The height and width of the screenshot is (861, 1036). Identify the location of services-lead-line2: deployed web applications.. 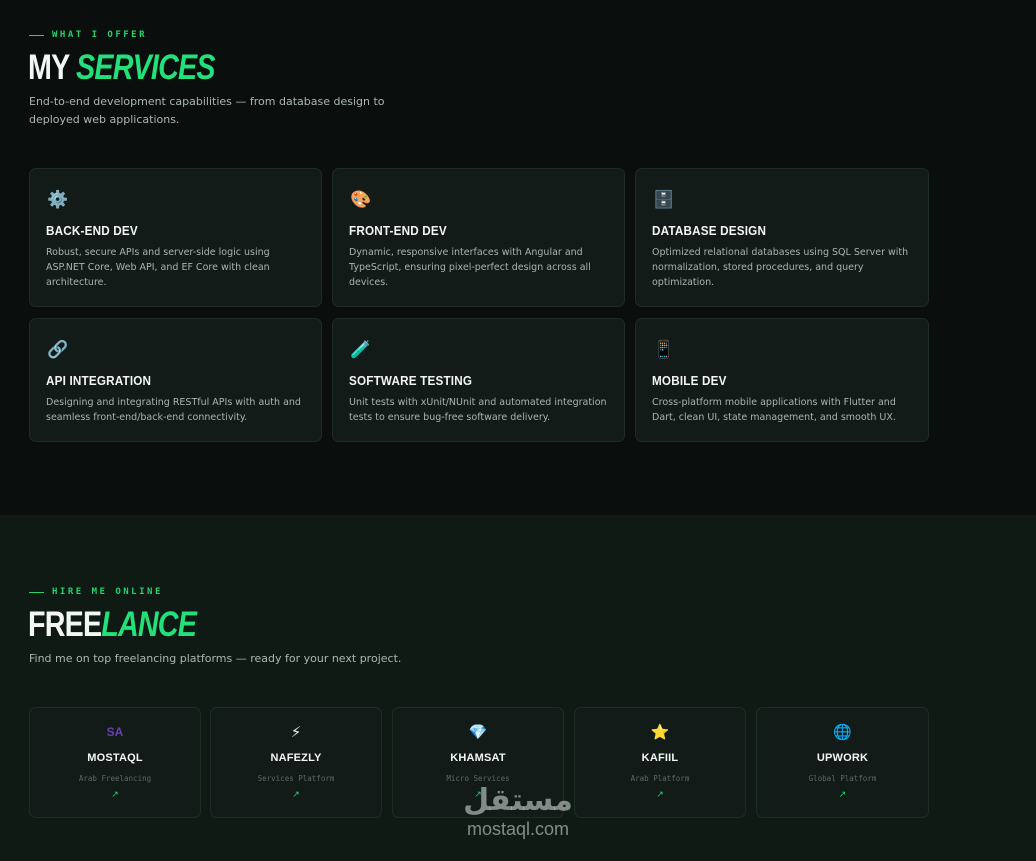
(104, 119).